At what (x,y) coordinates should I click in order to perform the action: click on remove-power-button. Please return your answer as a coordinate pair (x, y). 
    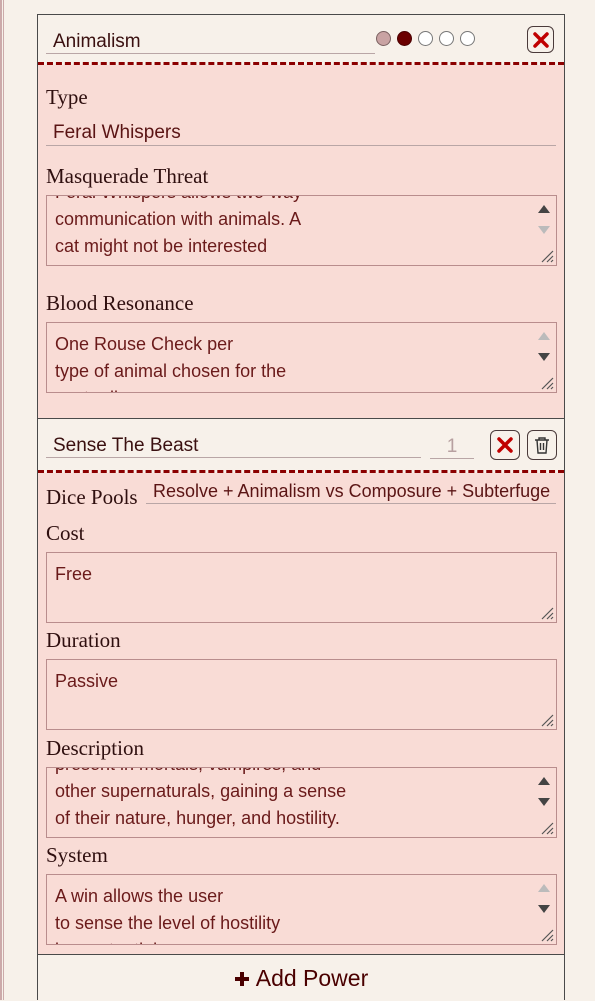
    Looking at the image, I should click on (505, 445).